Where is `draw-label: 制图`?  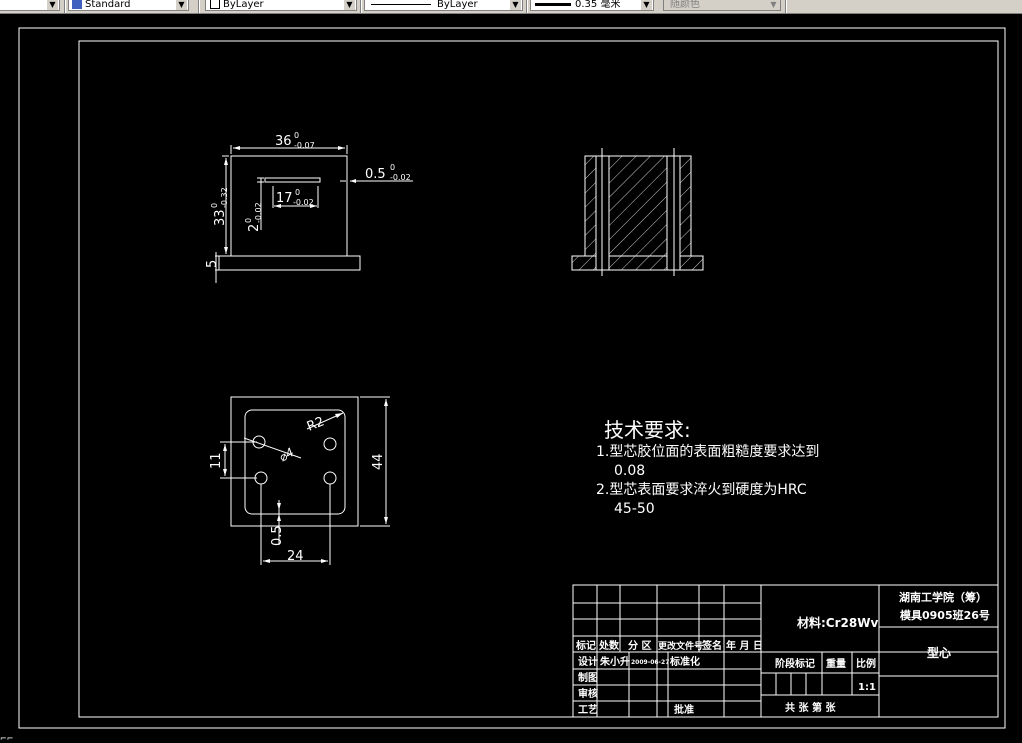
draw-label: 制图 is located at coordinates (588, 677).